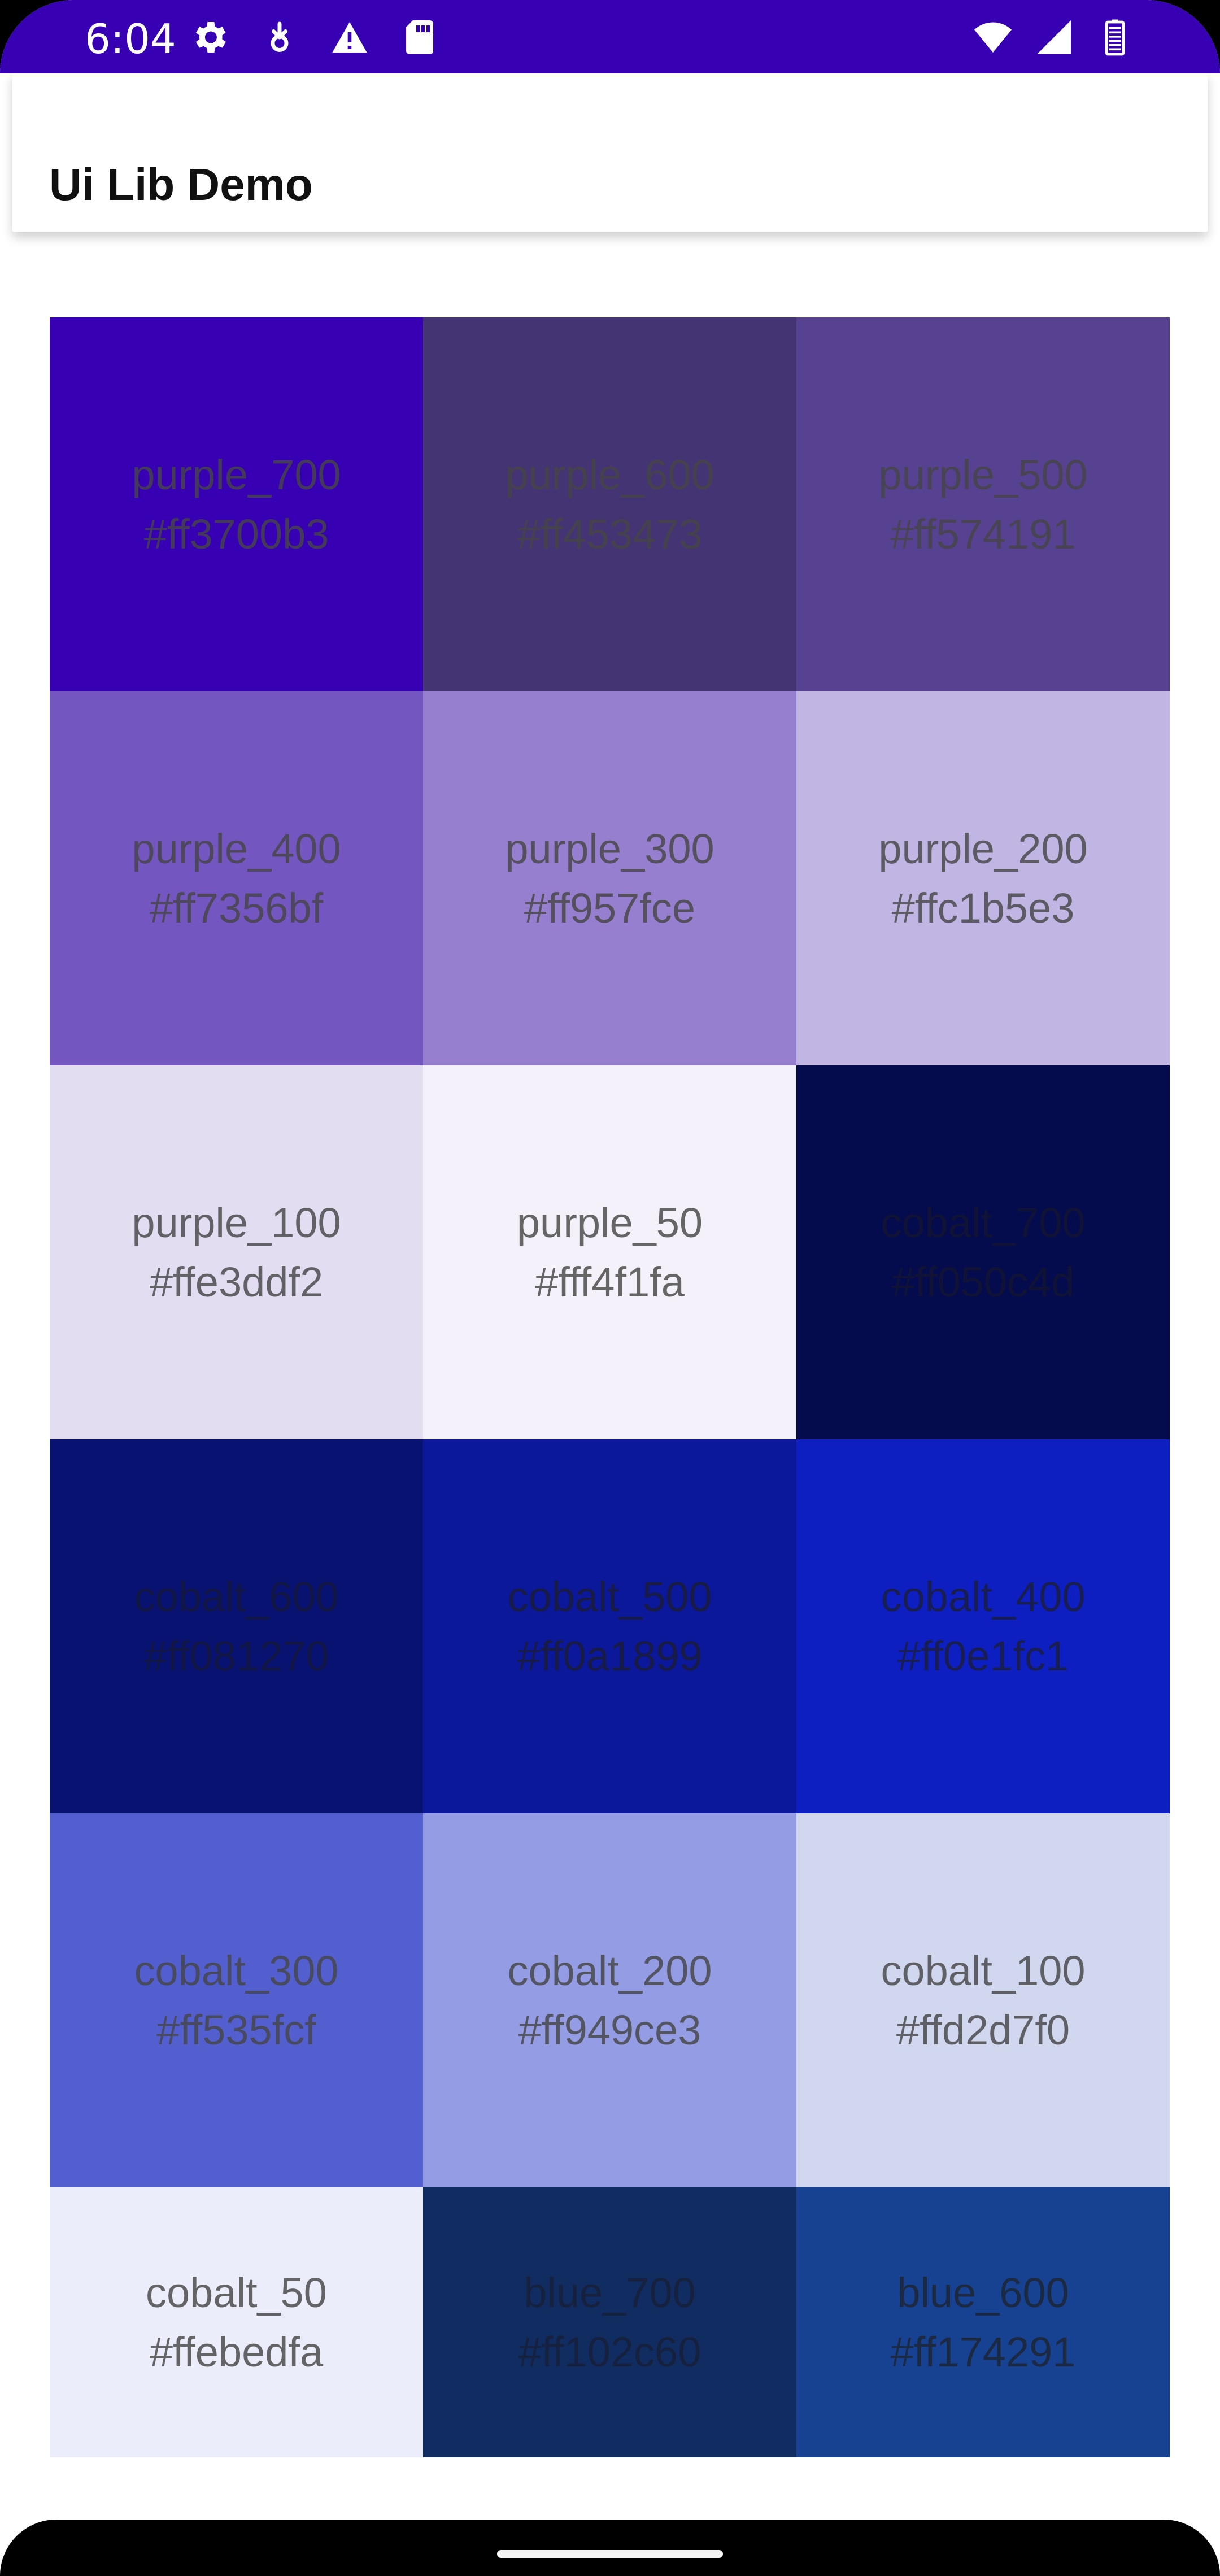  I want to click on color-swatch: purple_400 #ff7356bf, so click(236, 878).